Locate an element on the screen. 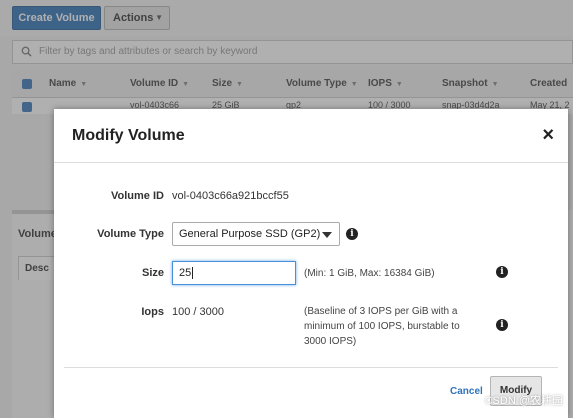 This screenshot has height=418, width=573. volume-id-label: Volume ID is located at coordinates (137, 196).